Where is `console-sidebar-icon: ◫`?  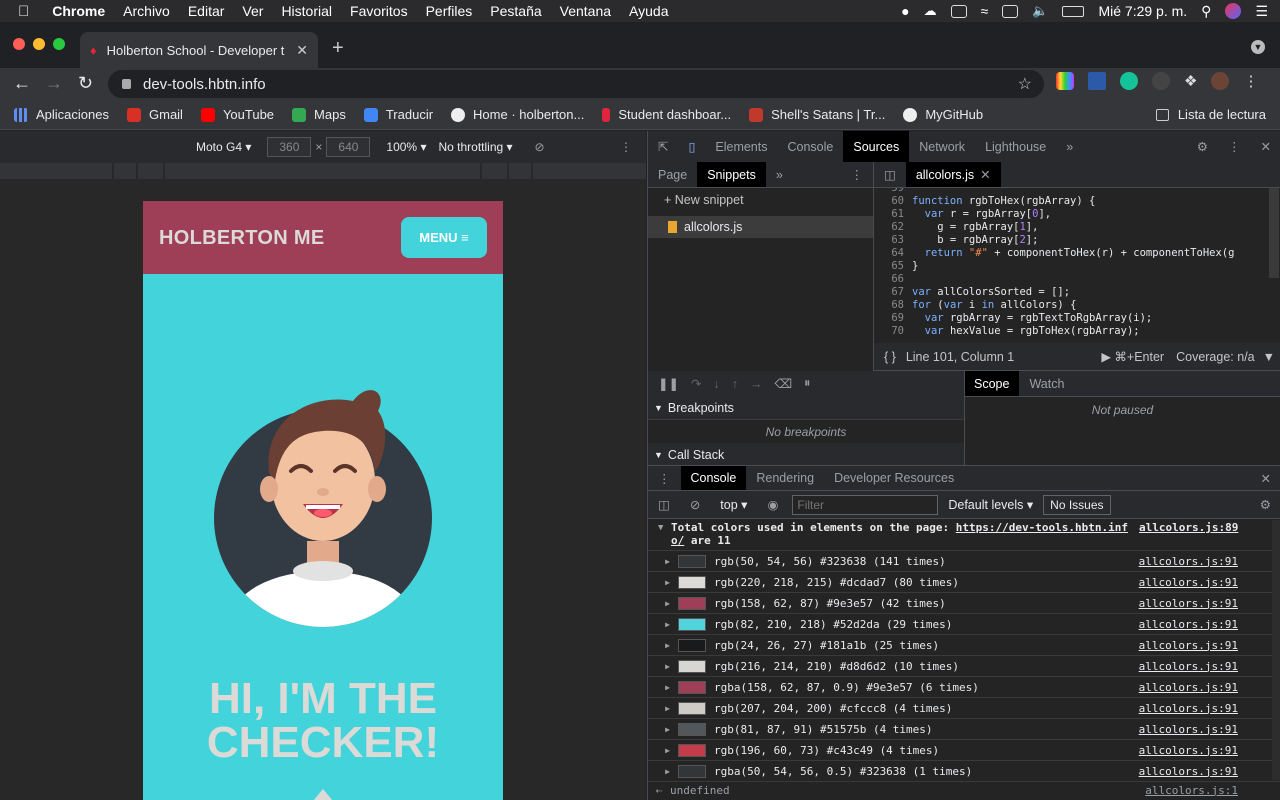
console-sidebar-icon: ◫ is located at coordinates (664, 504).